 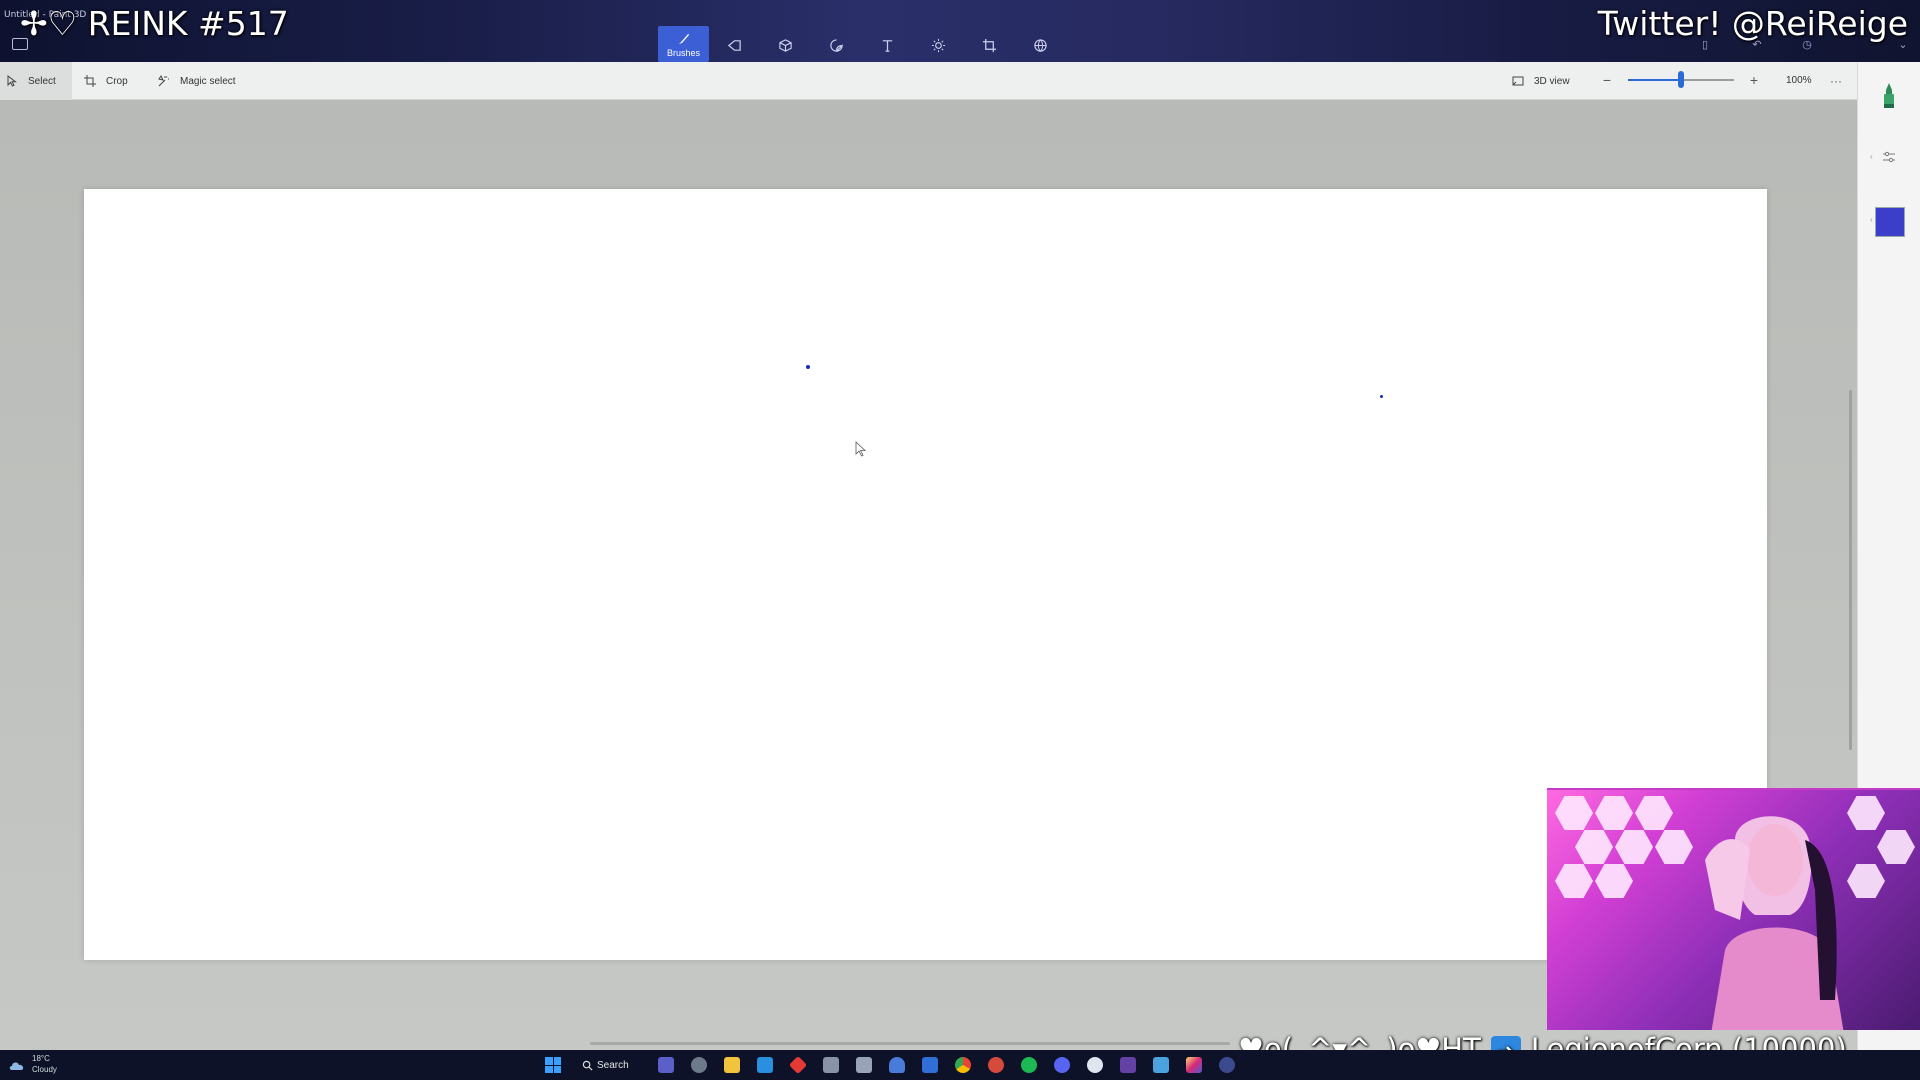 I want to click on zoom-in-button: +, so click(x=1754, y=80).